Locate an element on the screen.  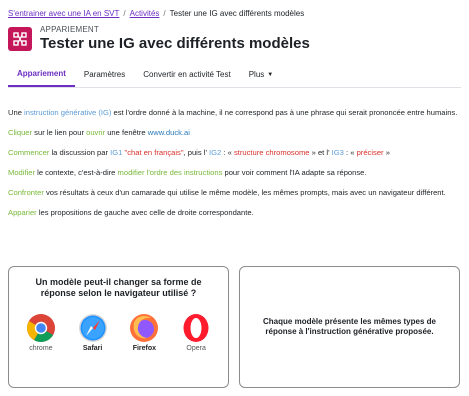
keyword: modifier l'ordre des instructions is located at coordinates (170, 172).